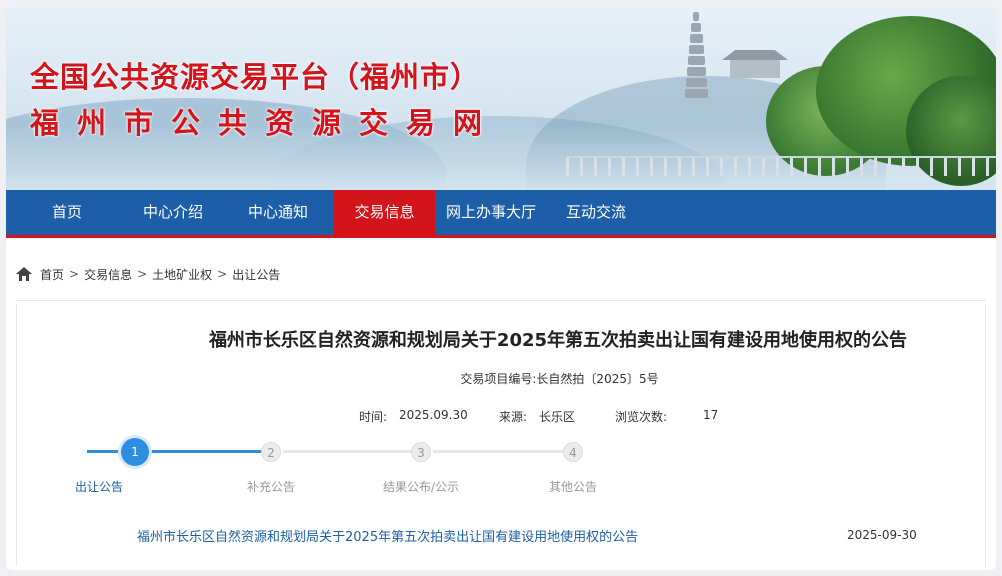 The width and height of the screenshot is (1002, 576). What do you see at coordinates (278, 212) in the screenshot?
I see `nav-item-center-notice: 中心通知` at bounding box center [278, 212].